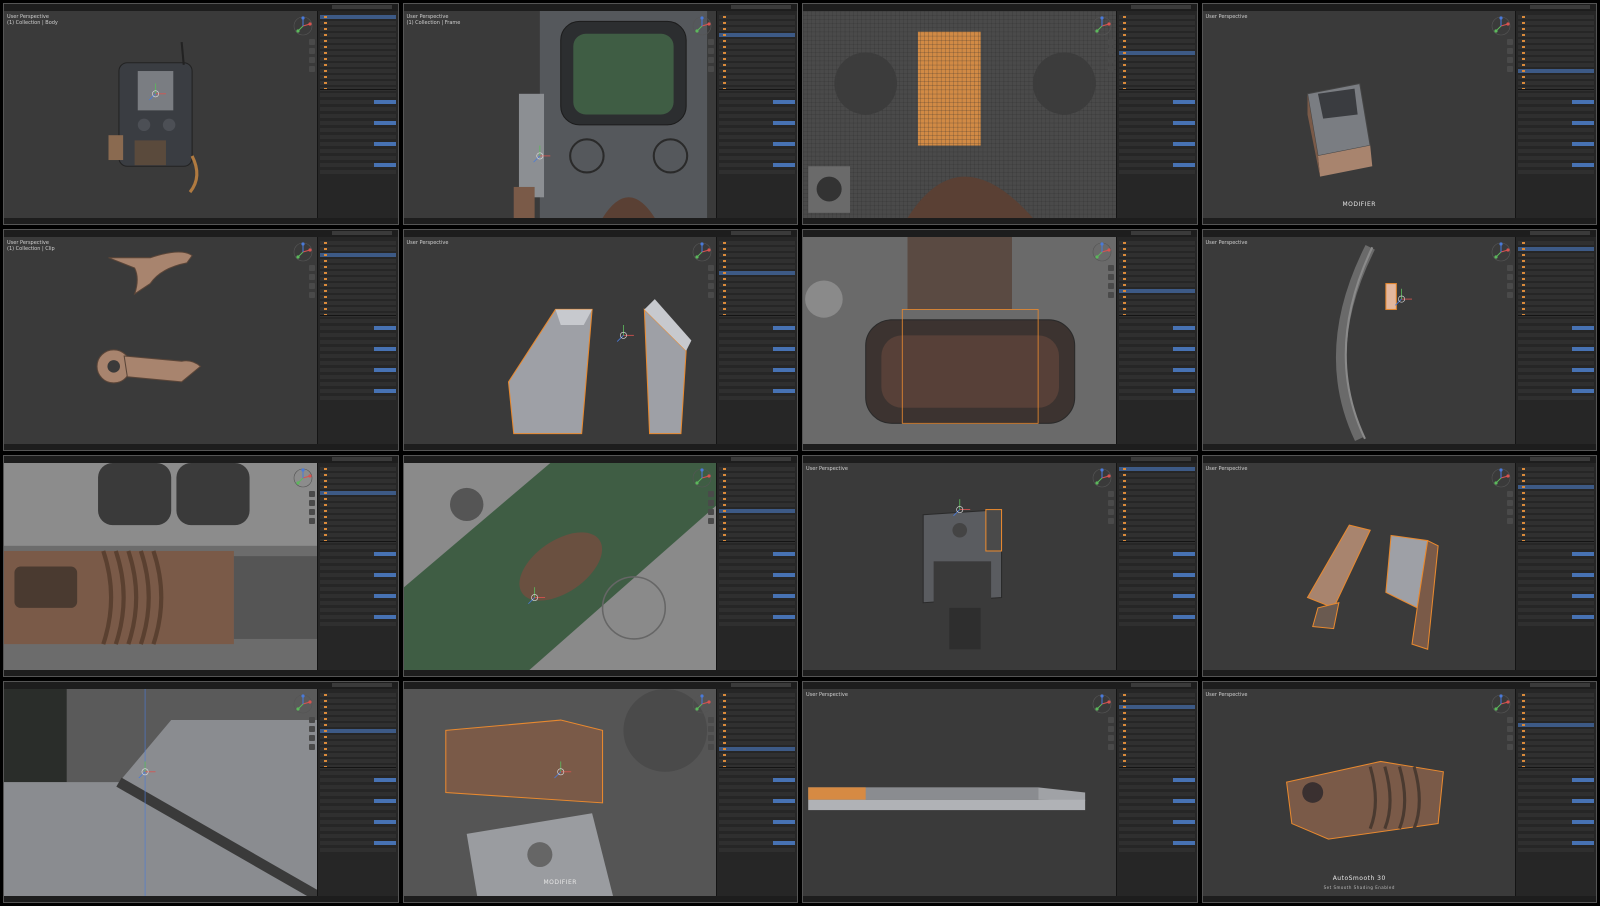  Describe the element at coordinates (161, 792) in the screenshot. I see `3d-viewport` at that location.